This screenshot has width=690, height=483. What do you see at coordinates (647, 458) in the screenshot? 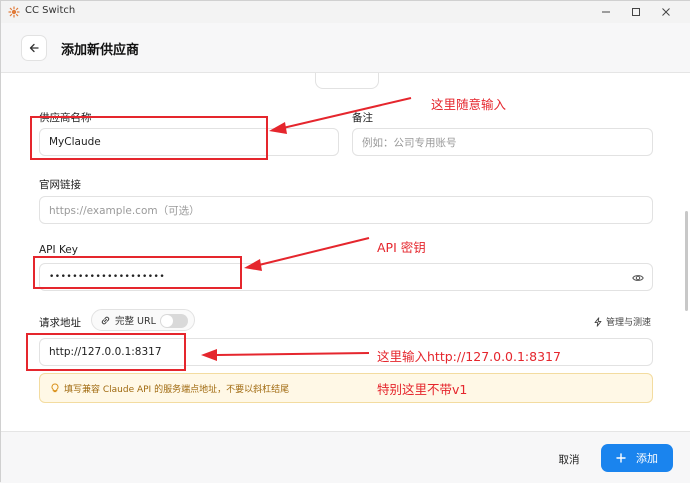
I see `add-button-label: 添加` at bounding box center [647, 458].